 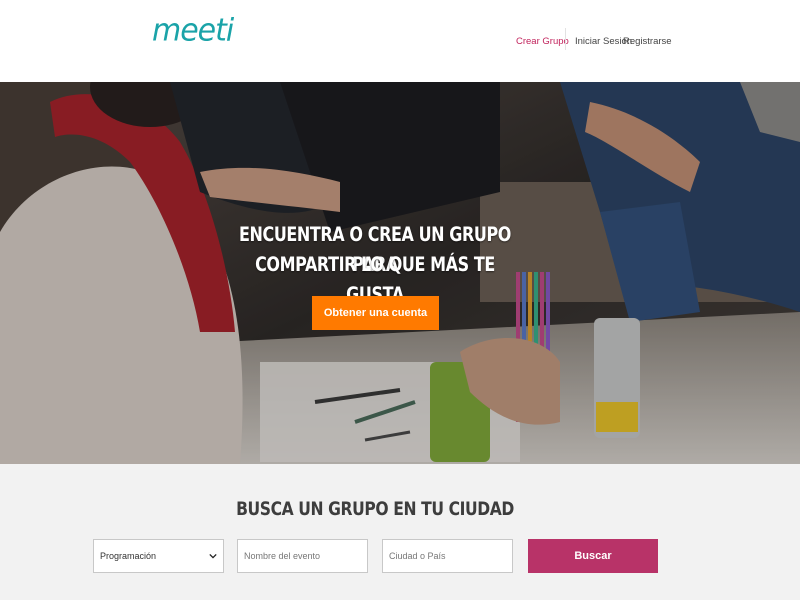 I want to click on city-country-input, so click(x=447, y=556).